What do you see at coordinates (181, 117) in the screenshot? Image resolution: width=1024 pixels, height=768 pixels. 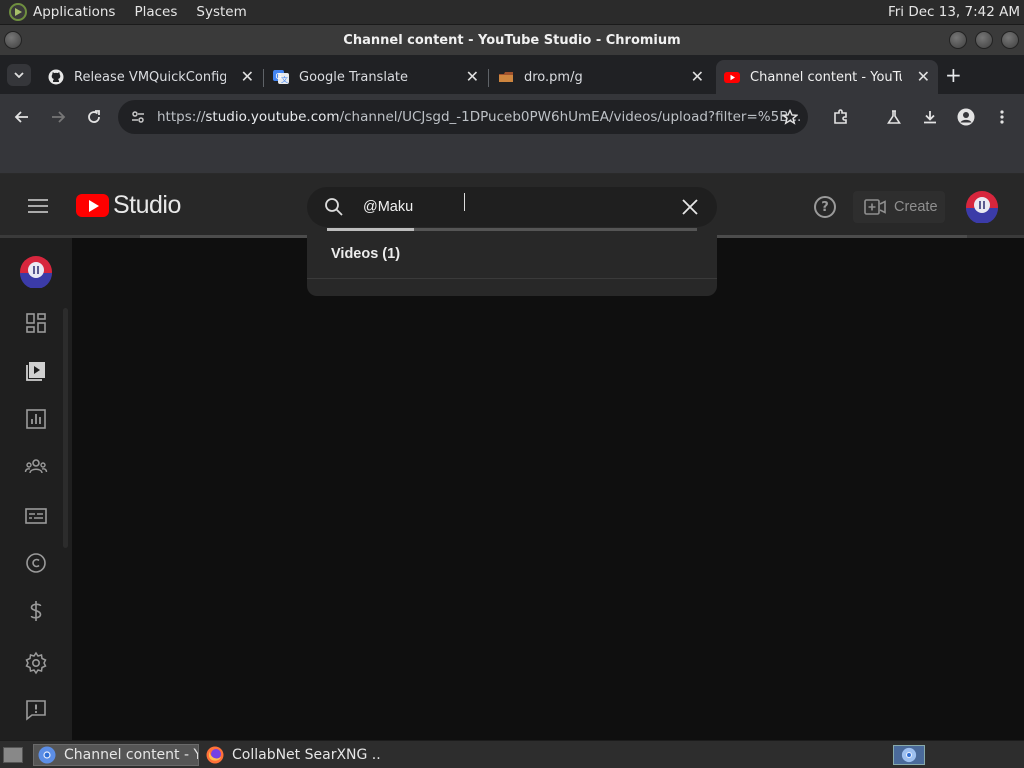 I see `url-scheme: https://` at bounding box center [181, 117].